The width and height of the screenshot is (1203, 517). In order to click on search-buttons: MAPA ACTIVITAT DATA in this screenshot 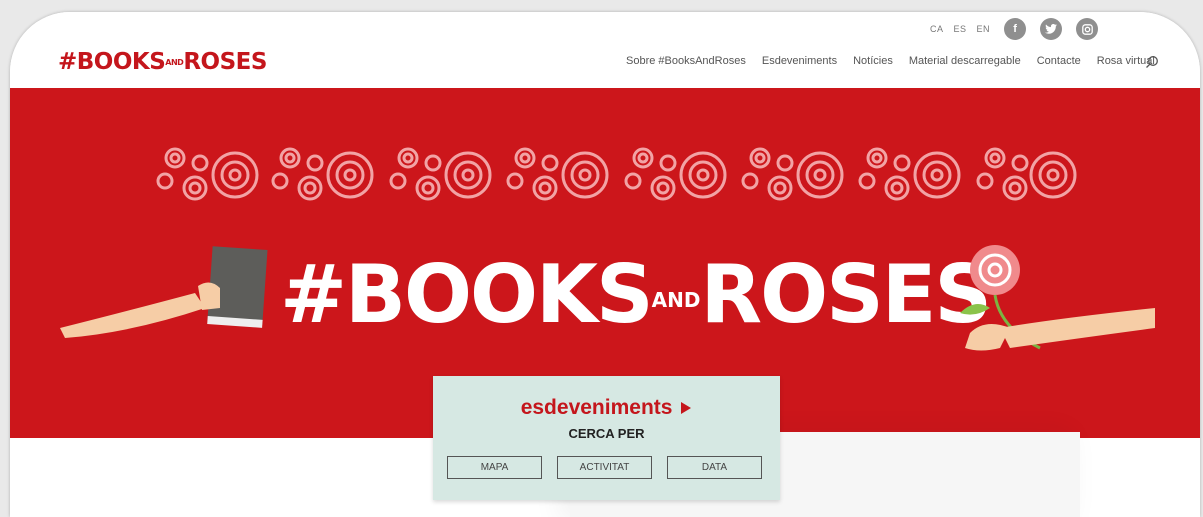, I will do `click(604, 467)`.